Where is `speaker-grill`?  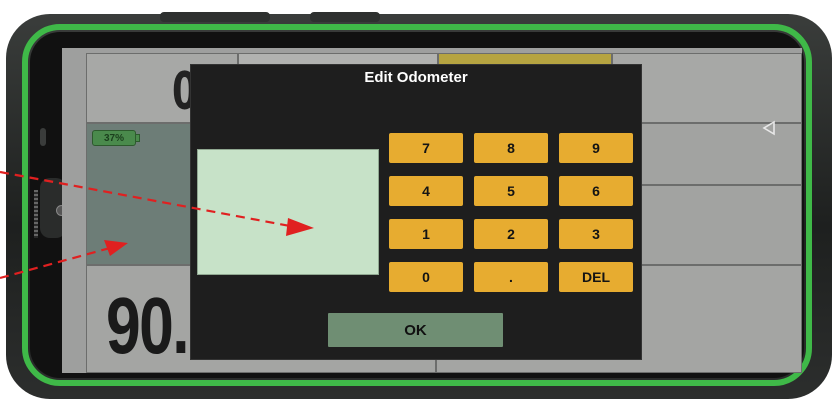 speaker-grill is located at coordinates (36, 214).